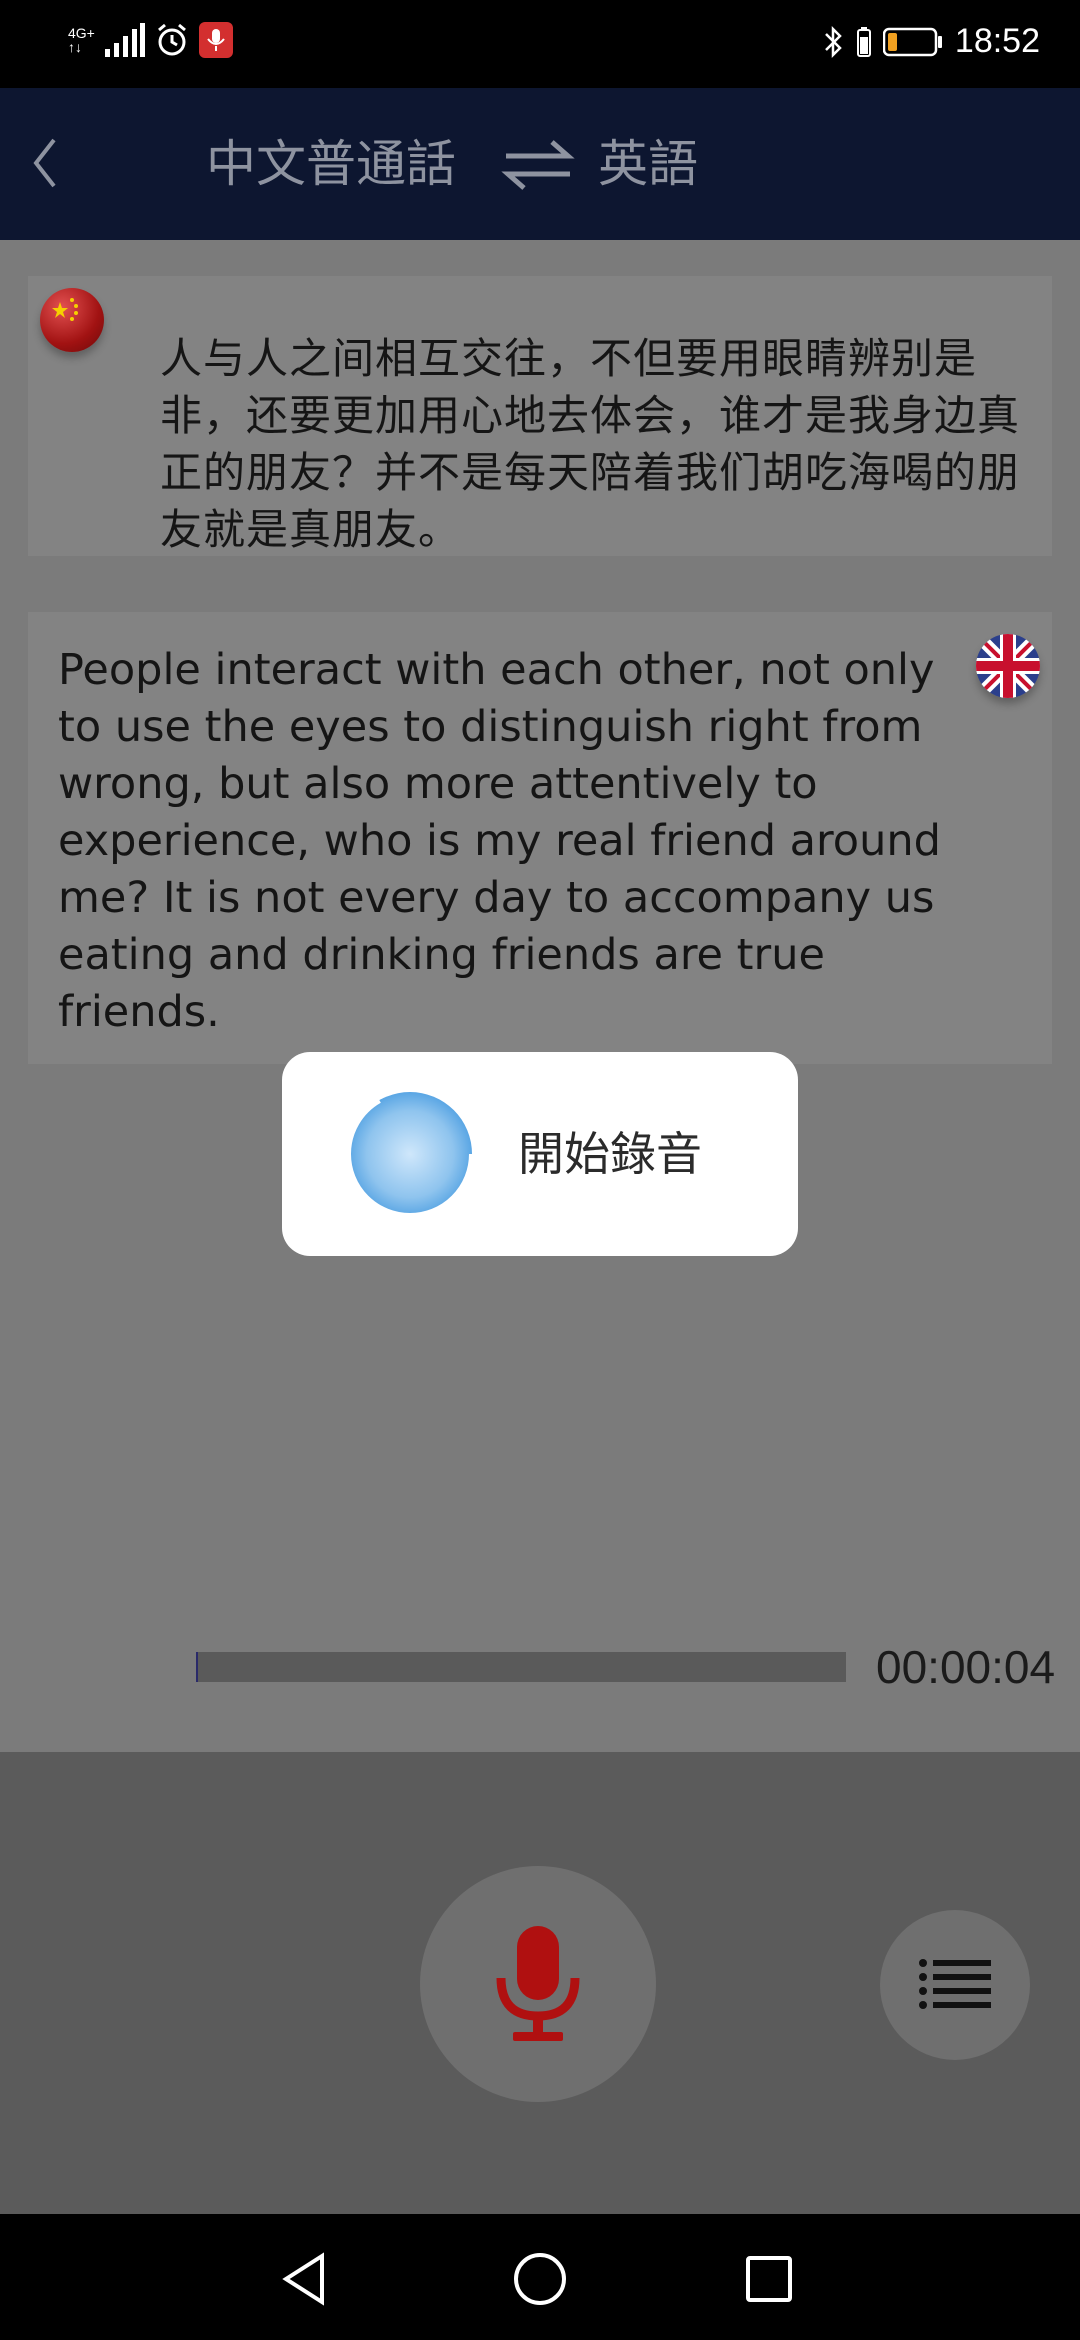 This screenshot has width=1080, height=2340. I want to click on app-header: 中文普通話 英語, so click(540, 164).